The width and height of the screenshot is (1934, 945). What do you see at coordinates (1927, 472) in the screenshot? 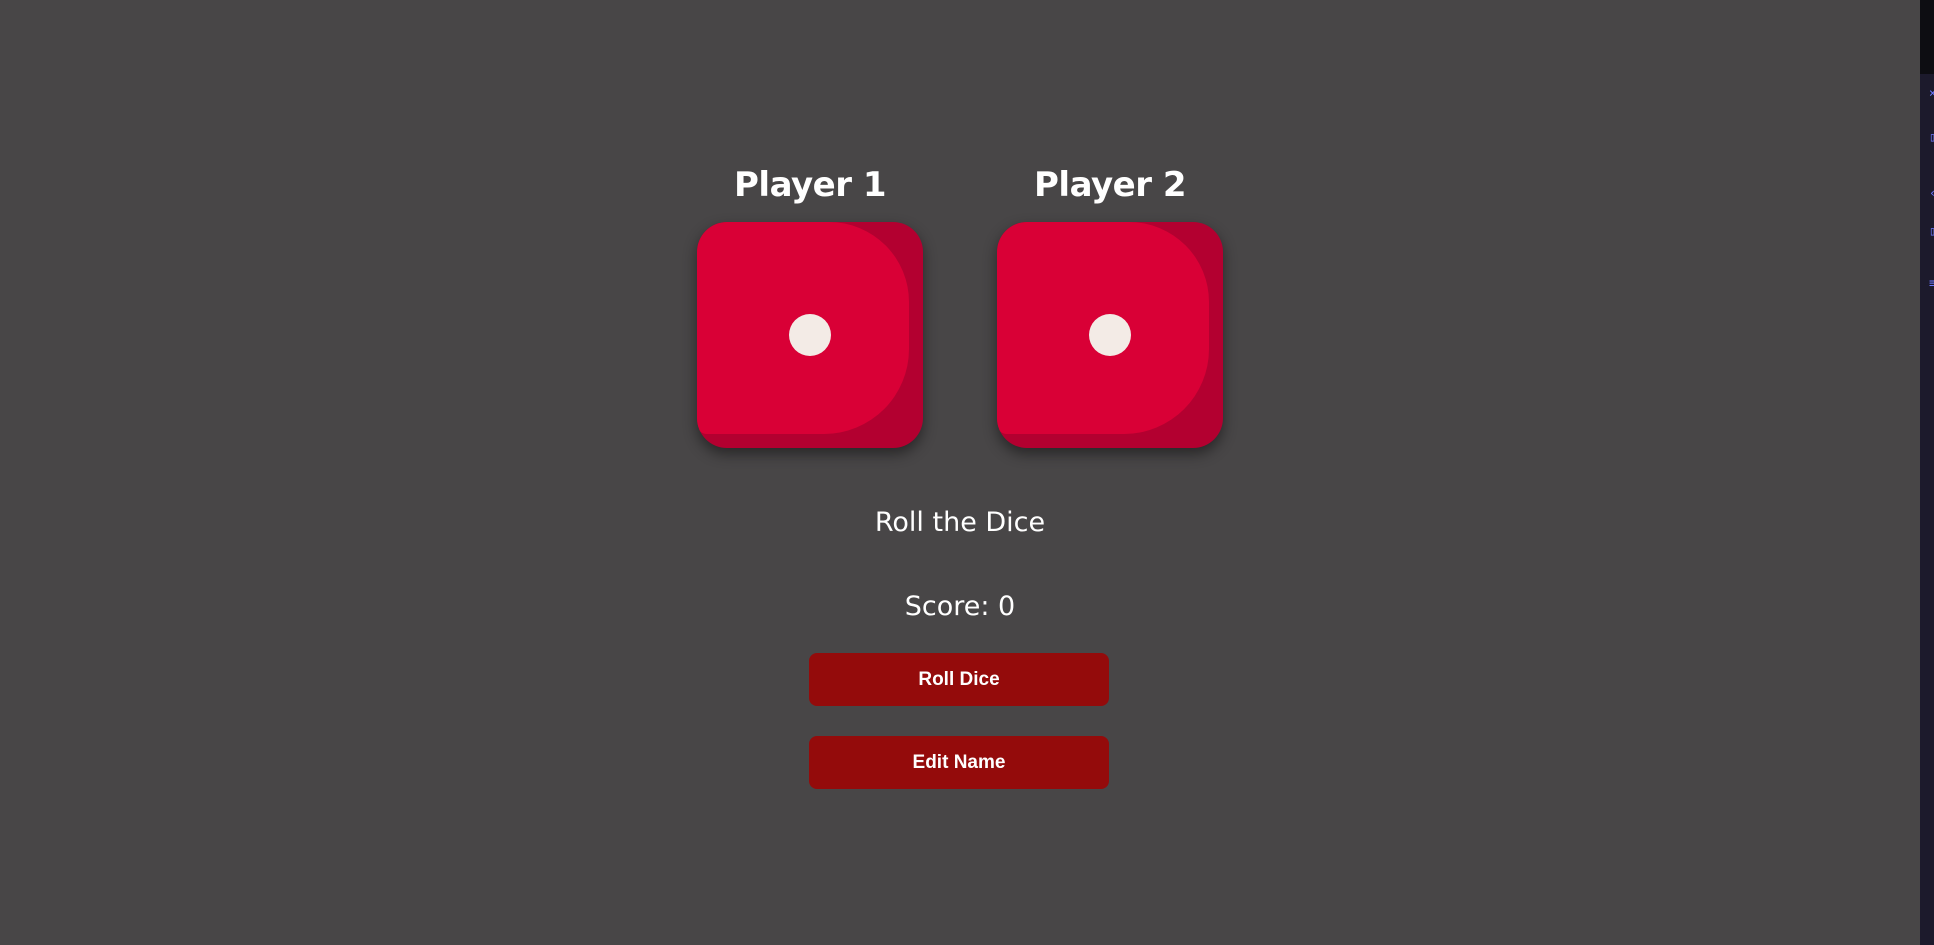
I see `side-panel-edge: × ▯ ‹ ▯ ≡` at bounding box center [1927, 472].